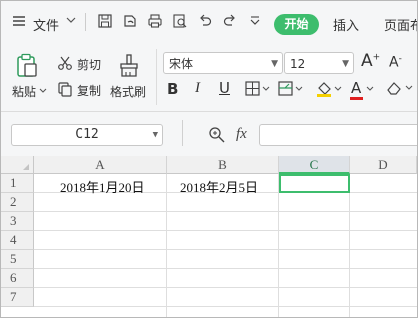 This screenshot has width=418, height=318. I want to click on output-pdf-icon, so click(130, 21).